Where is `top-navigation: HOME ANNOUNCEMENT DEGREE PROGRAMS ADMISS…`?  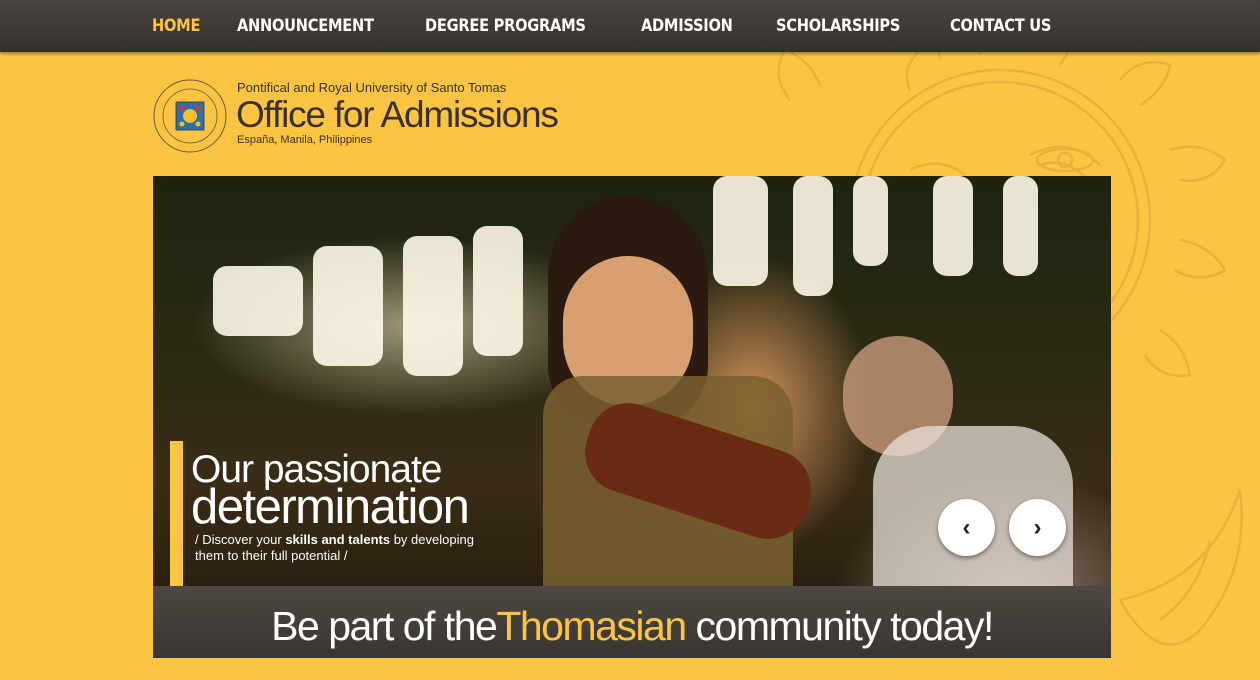
top-navigation: HOME ANNOUNCEMENT DEGREE PROGRAMS ADMISS… is located at coordinates (630, 26).